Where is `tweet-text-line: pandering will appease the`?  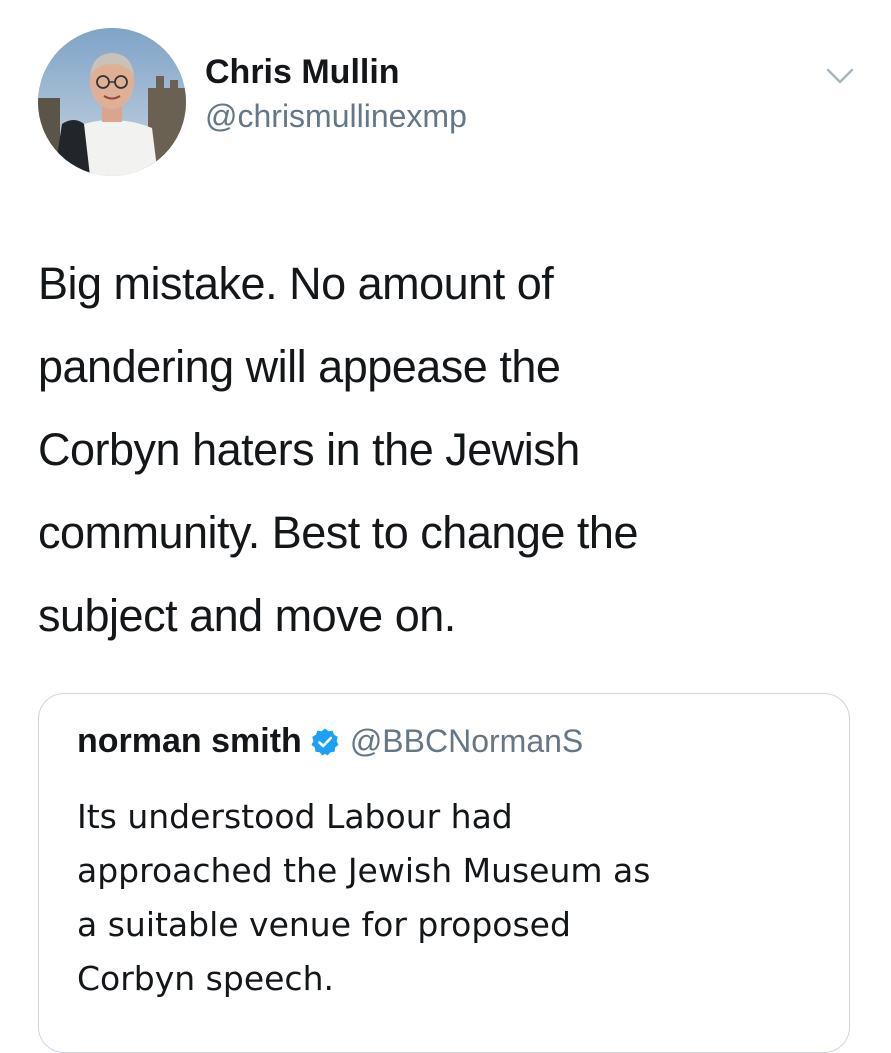 tweet-text-line: pandering will appease the is located at coordinates (299, 366).